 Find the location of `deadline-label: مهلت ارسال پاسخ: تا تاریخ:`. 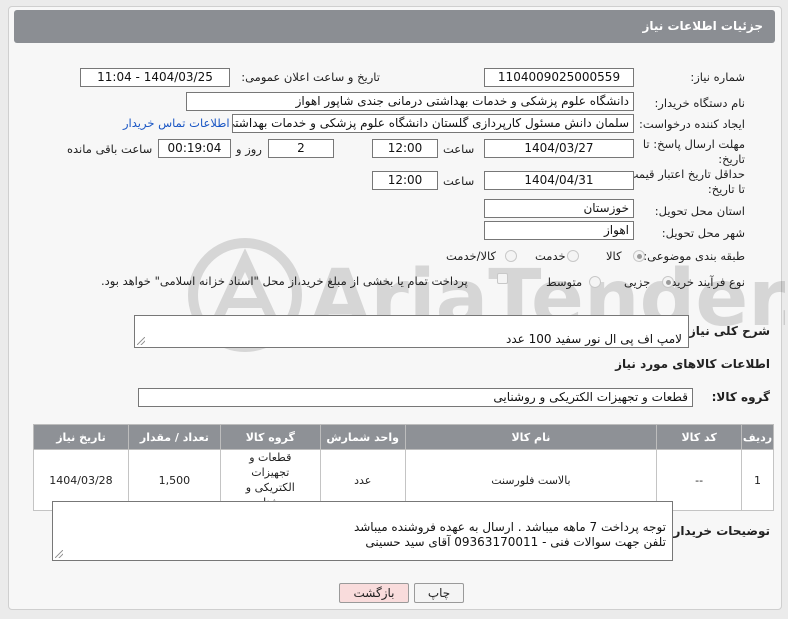

deadline-label: مهلت ارسال پاسخ: تا تاریخ: is located at coordinates (693, 151).